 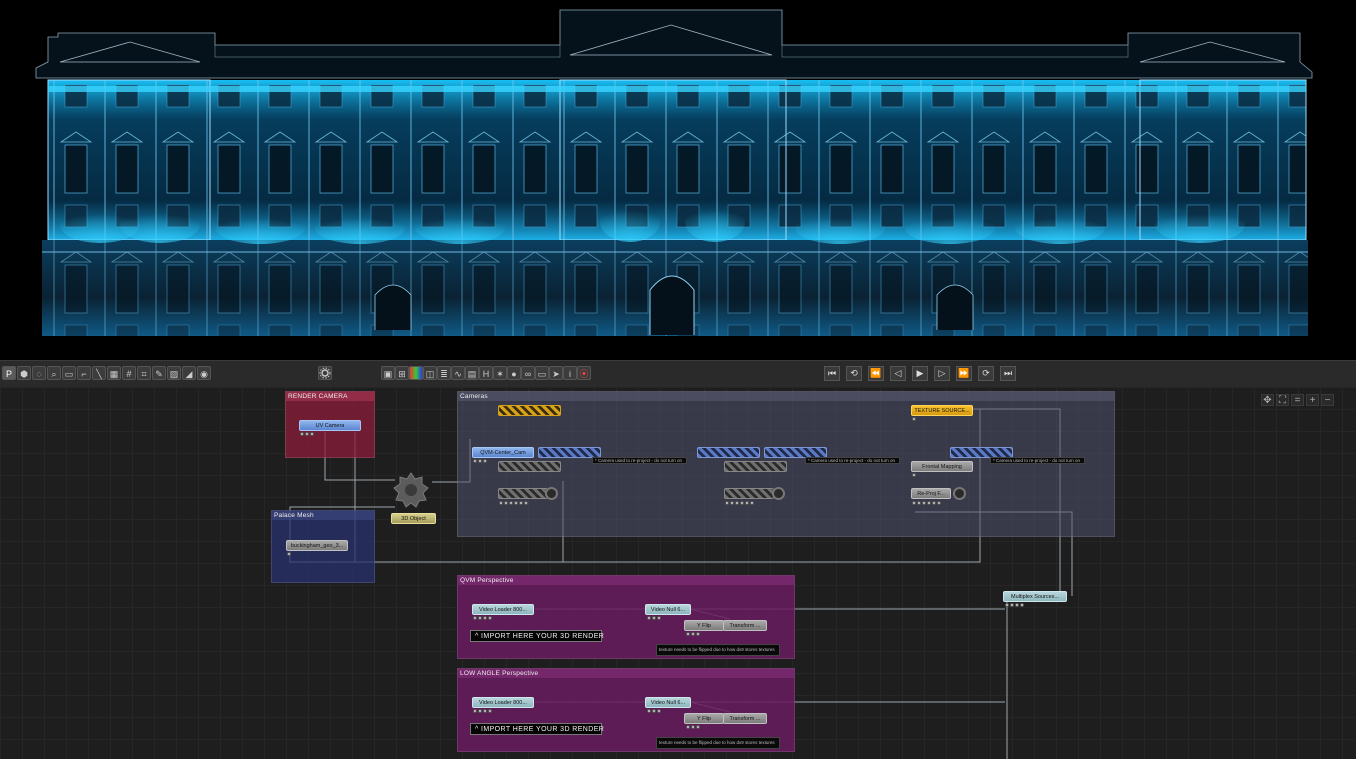 What do you see at coordinates (499, 673) in the screenshot?
I see `group-title: LOW ANGLE Perspective` at bounding box center [499, 673].